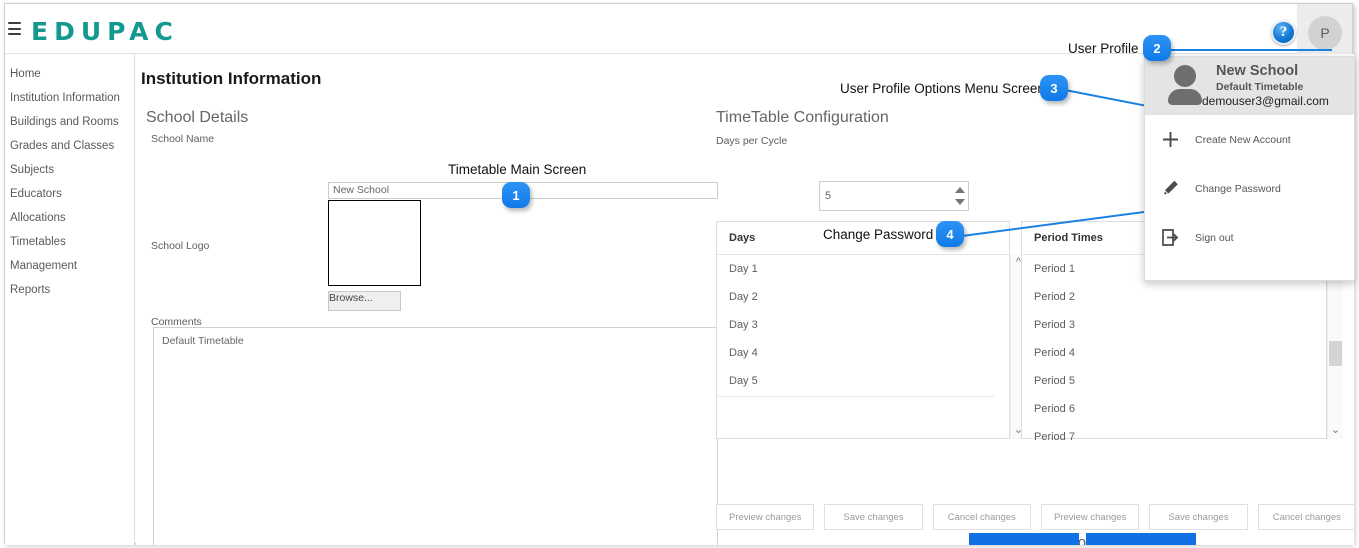 The height and width of the screenshot is (548, 1359). I want to click on comments-value: Default Timetable, so click(203, 341).